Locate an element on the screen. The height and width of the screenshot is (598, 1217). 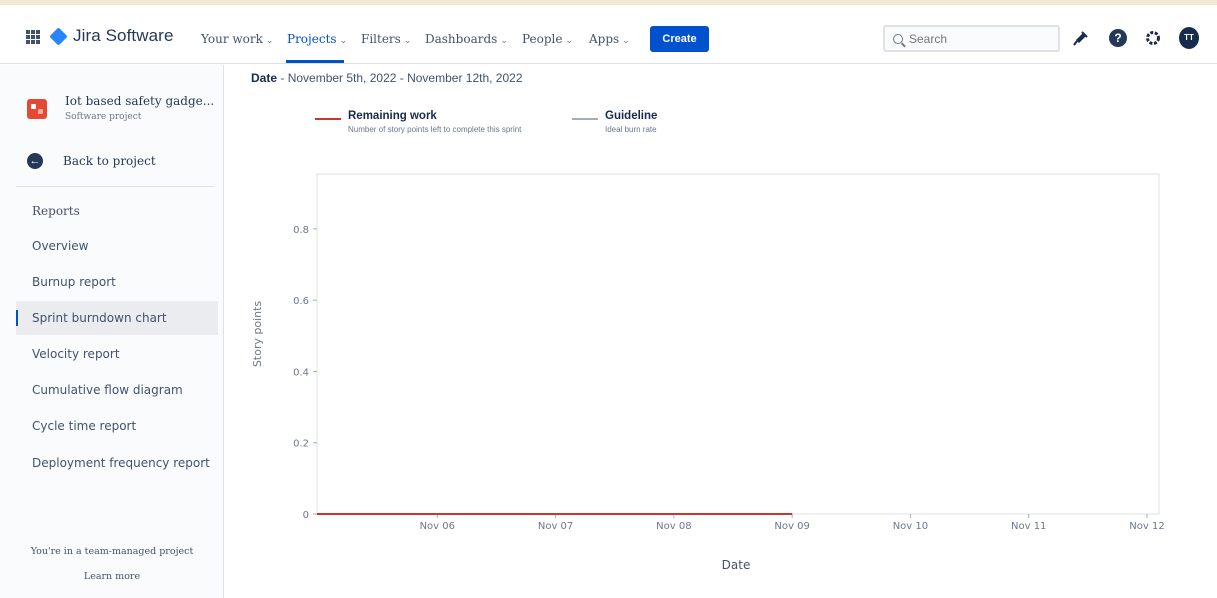
app-name: Jira Software is located at coordinates (123, 35).